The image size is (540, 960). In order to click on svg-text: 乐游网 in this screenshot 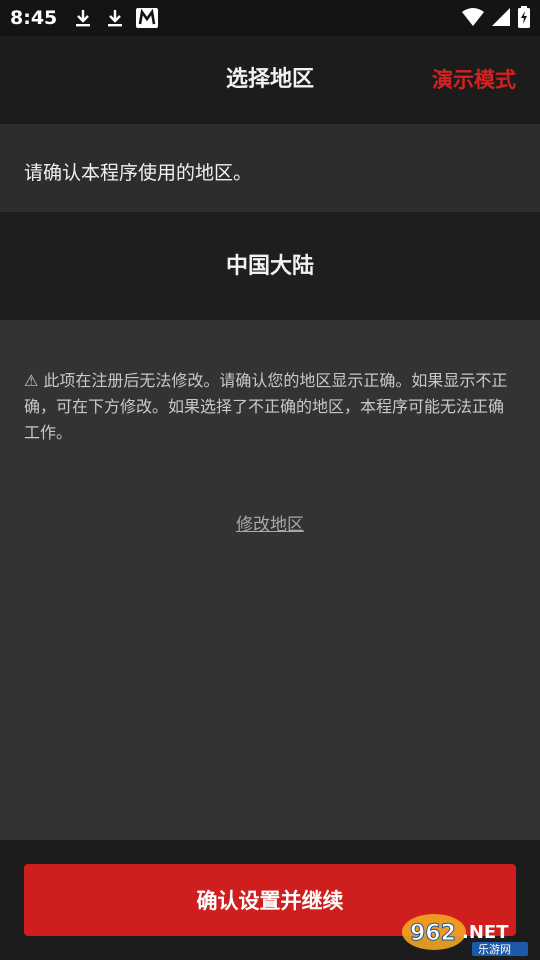, I will do `click(494, 949)`.